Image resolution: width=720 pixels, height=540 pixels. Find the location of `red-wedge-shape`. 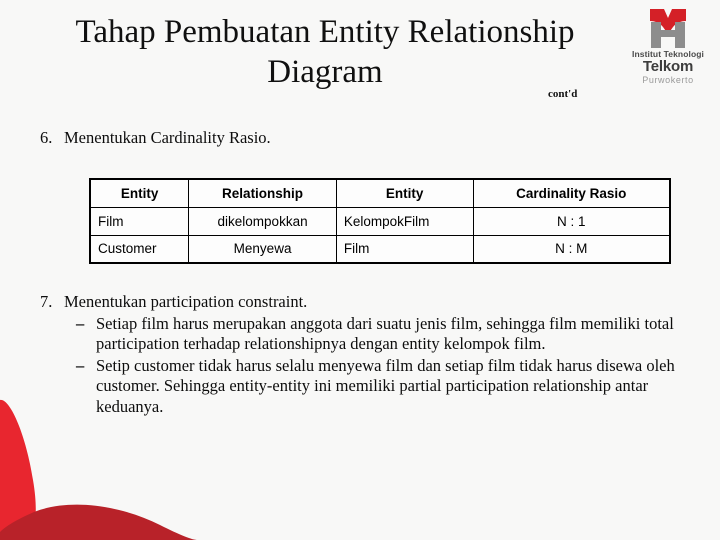

red-wedge-shape is located at coordinates (18, 469).